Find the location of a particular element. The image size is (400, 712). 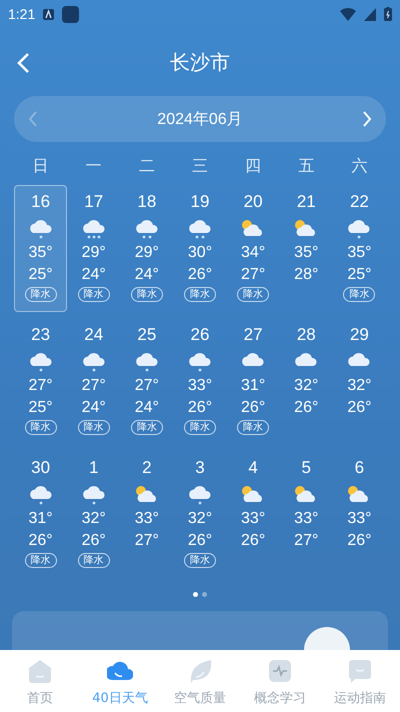

day-cell: 16 35° 25° 降水 is located at coordinates (41, 248).